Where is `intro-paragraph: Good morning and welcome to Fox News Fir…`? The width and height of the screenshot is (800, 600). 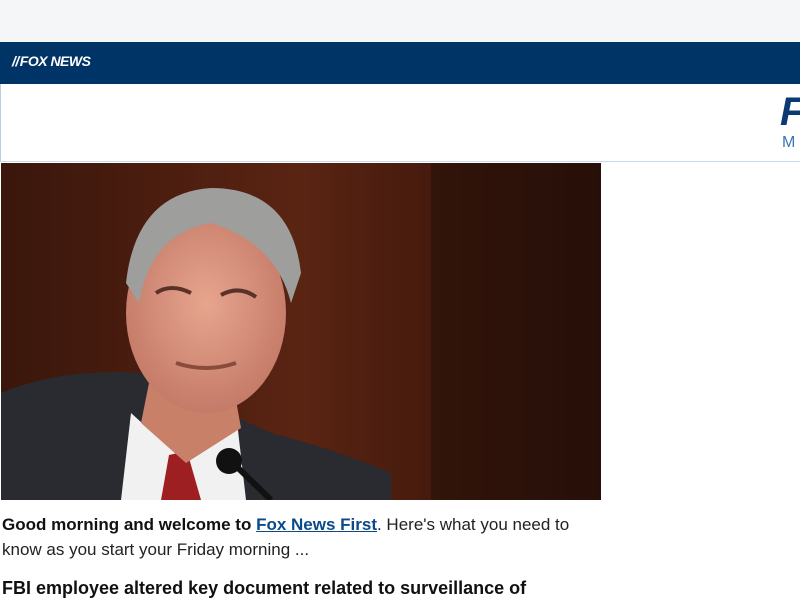 intro-paragraph: Good morning and welcome to Fox News Fir… is located at coordinates (302, 537).